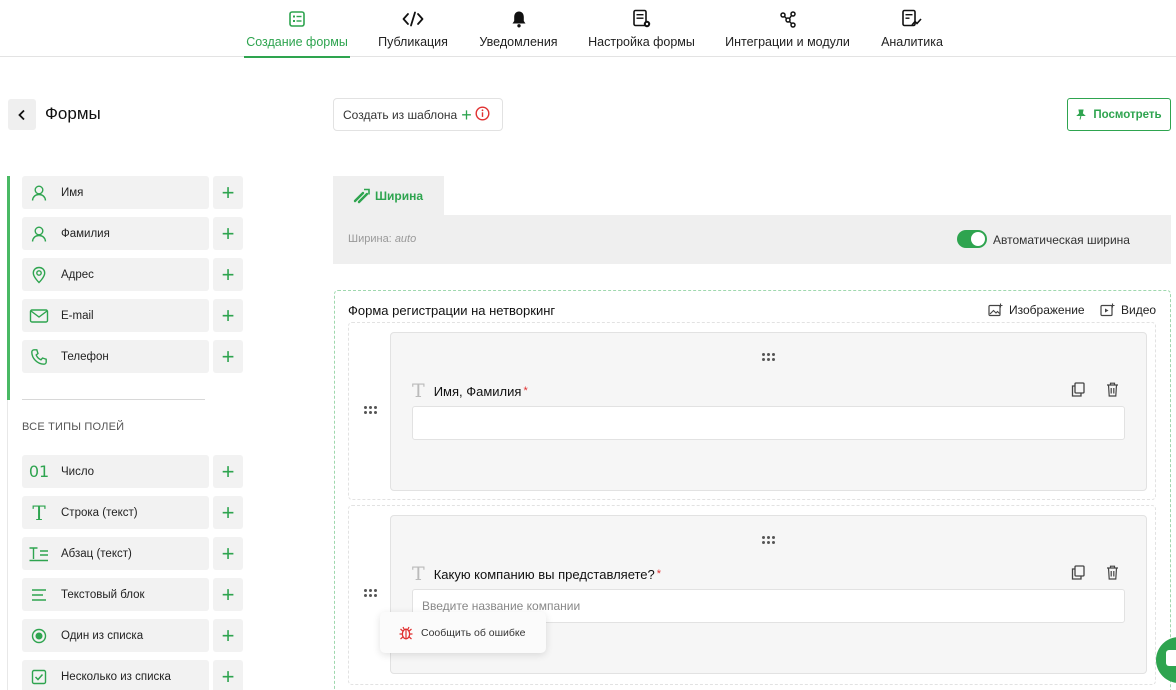 The image size is (1176, 690). I want to click on back-button, so click(22, 114).